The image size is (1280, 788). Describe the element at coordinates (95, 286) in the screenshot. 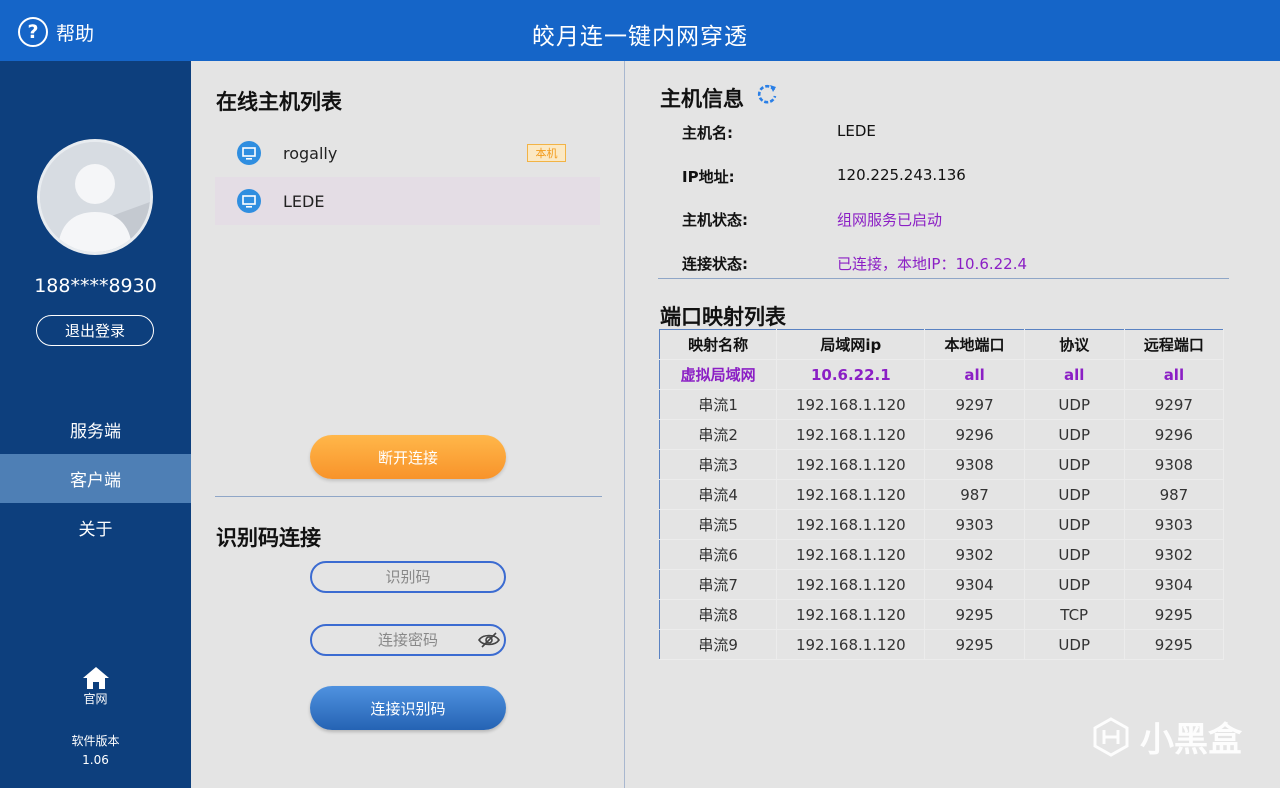

I see `user-phone: 188****8930` at that location.